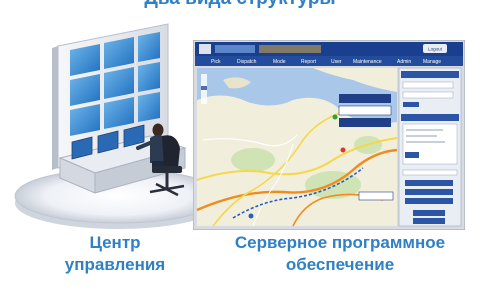  Describe the element at coordinates (309, 62) in the screenshot. I see `menu-item-report: Report` at that location.